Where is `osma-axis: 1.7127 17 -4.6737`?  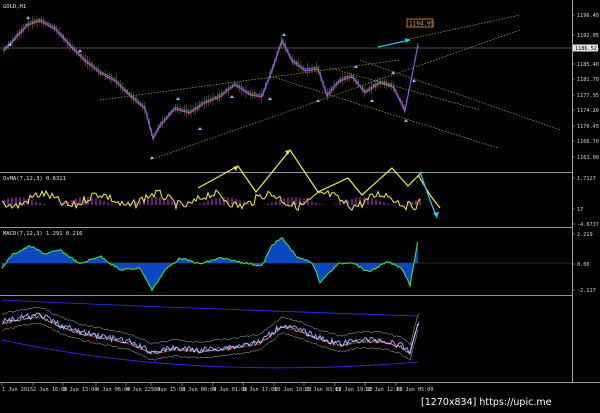
osma-axis: 1.7127 17 -4.6737 is located at coordinates (585, 202).